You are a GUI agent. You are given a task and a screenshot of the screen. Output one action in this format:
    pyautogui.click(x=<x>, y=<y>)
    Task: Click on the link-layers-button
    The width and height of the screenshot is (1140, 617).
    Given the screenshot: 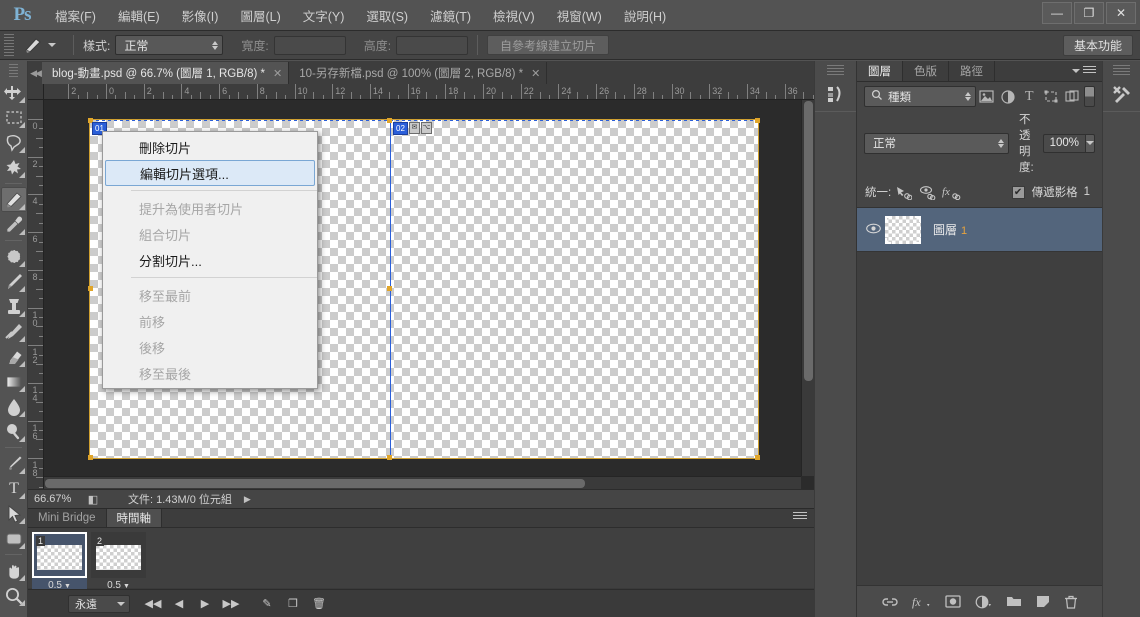 What is the action you would take?
    pyautogui.click(x=889, y=602)
    